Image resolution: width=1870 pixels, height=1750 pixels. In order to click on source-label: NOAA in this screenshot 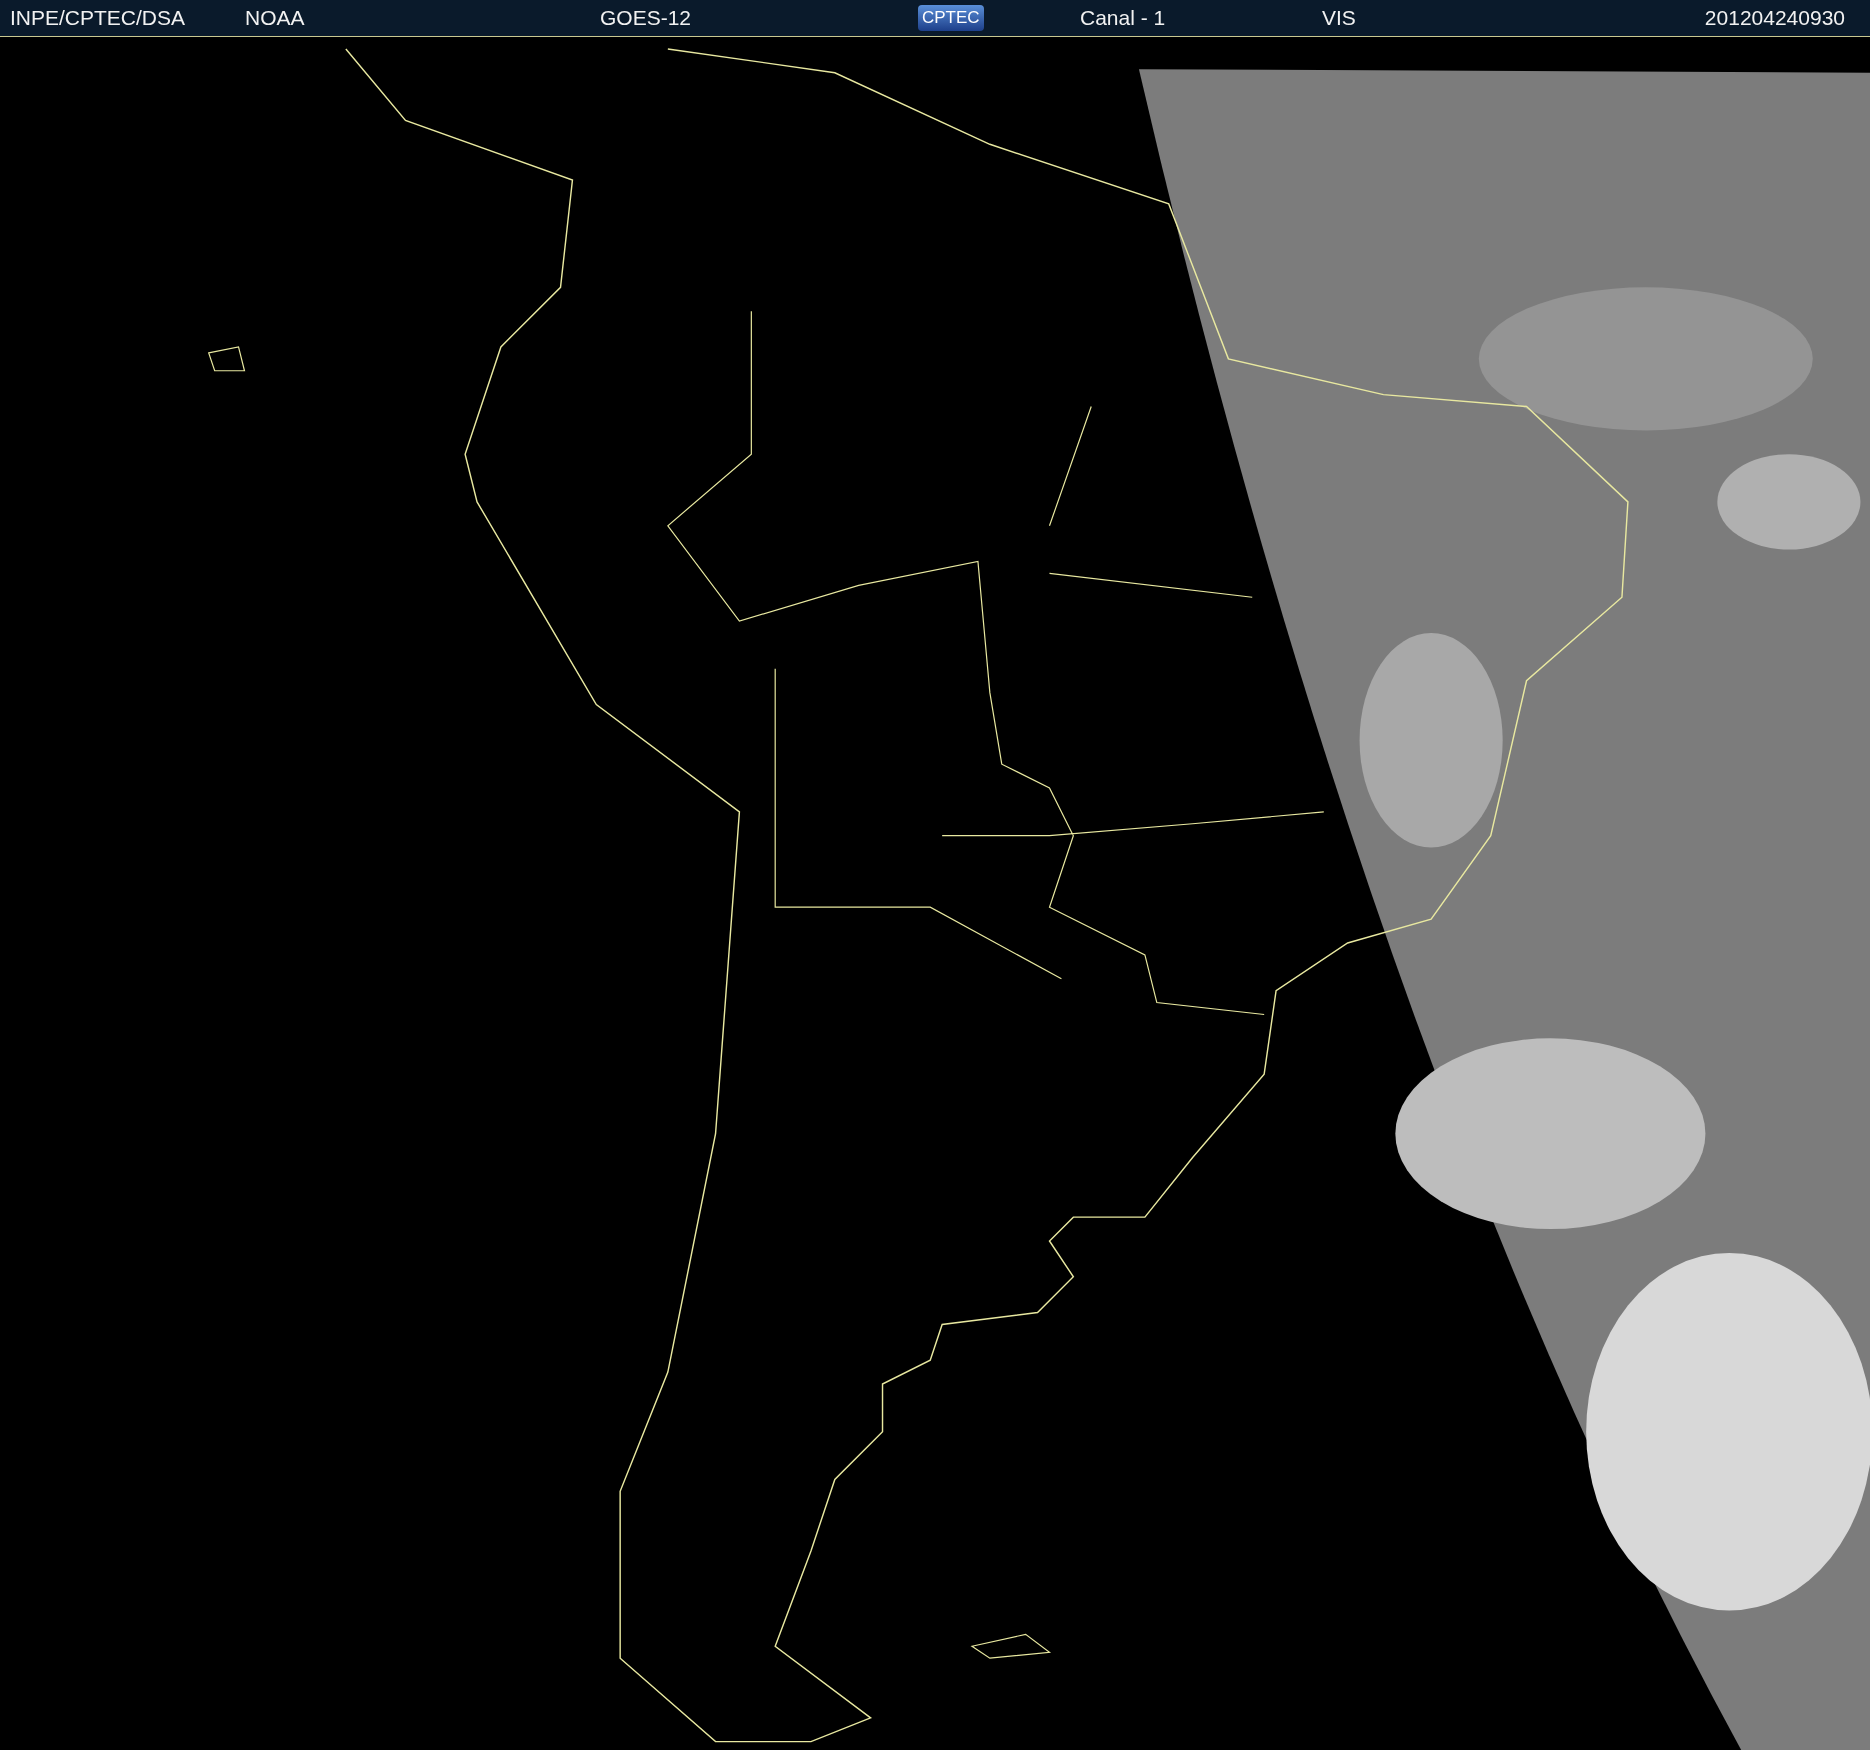, I will do `click(275, 18)`.